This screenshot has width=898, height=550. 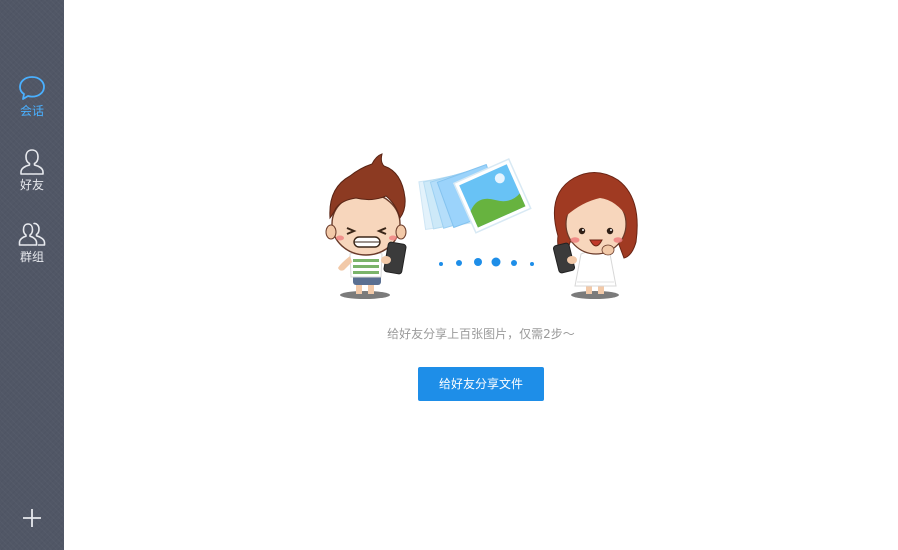 What do you see at coordinates (31, 185) in the screenshot?
I see `sidebar-item-label: 好友` at bounding box center [31, 185].